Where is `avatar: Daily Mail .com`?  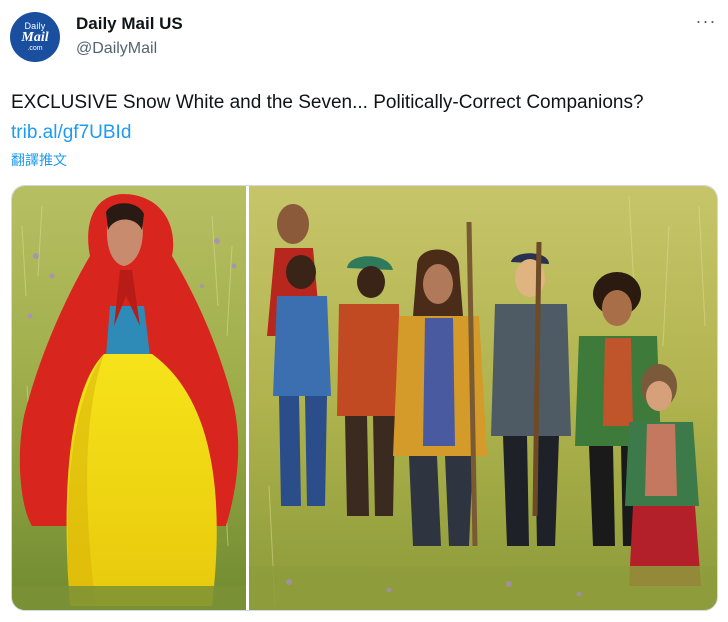 avatar: Daily Mail .com is located at coordinates (35, 37).